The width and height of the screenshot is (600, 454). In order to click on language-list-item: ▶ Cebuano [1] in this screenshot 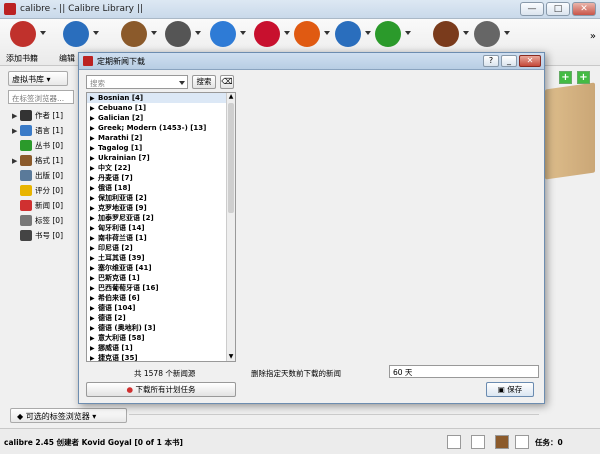, I will do `click(156, 108)`.